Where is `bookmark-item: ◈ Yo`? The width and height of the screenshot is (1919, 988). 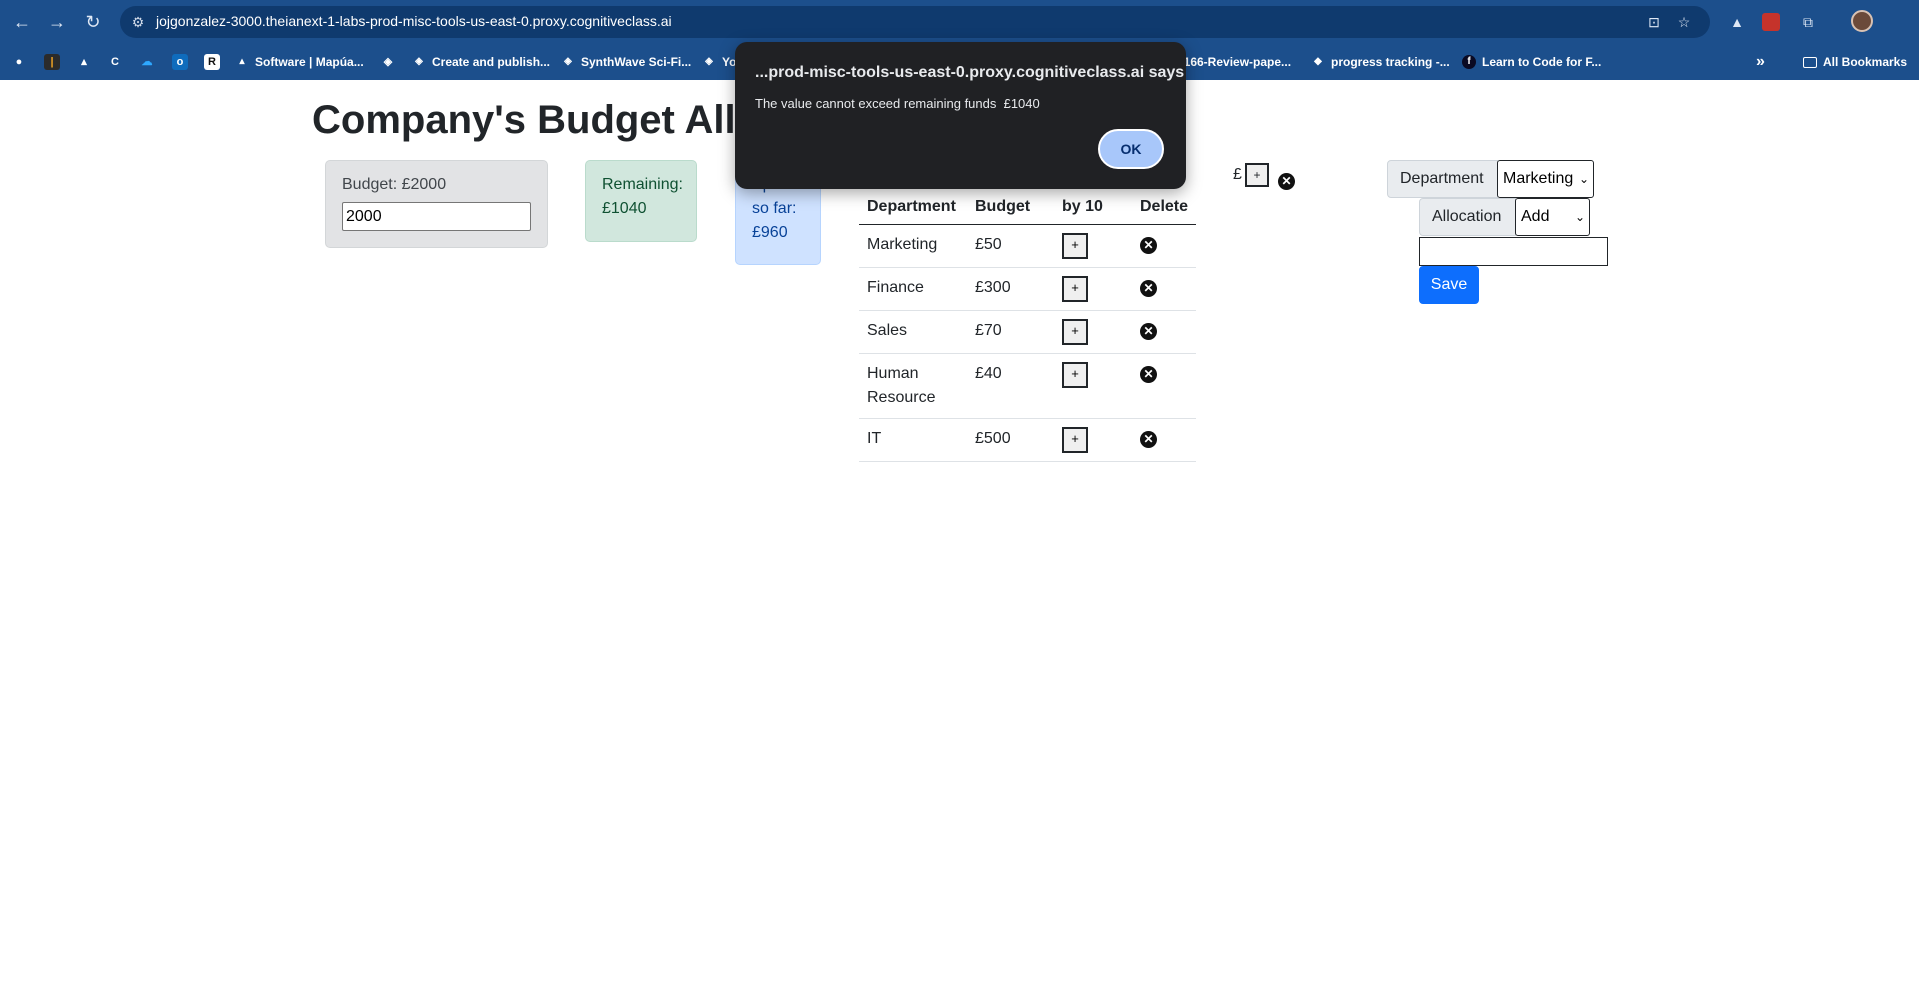
bookmark-item: ◈ Yo is located at coordinates (719, 62).